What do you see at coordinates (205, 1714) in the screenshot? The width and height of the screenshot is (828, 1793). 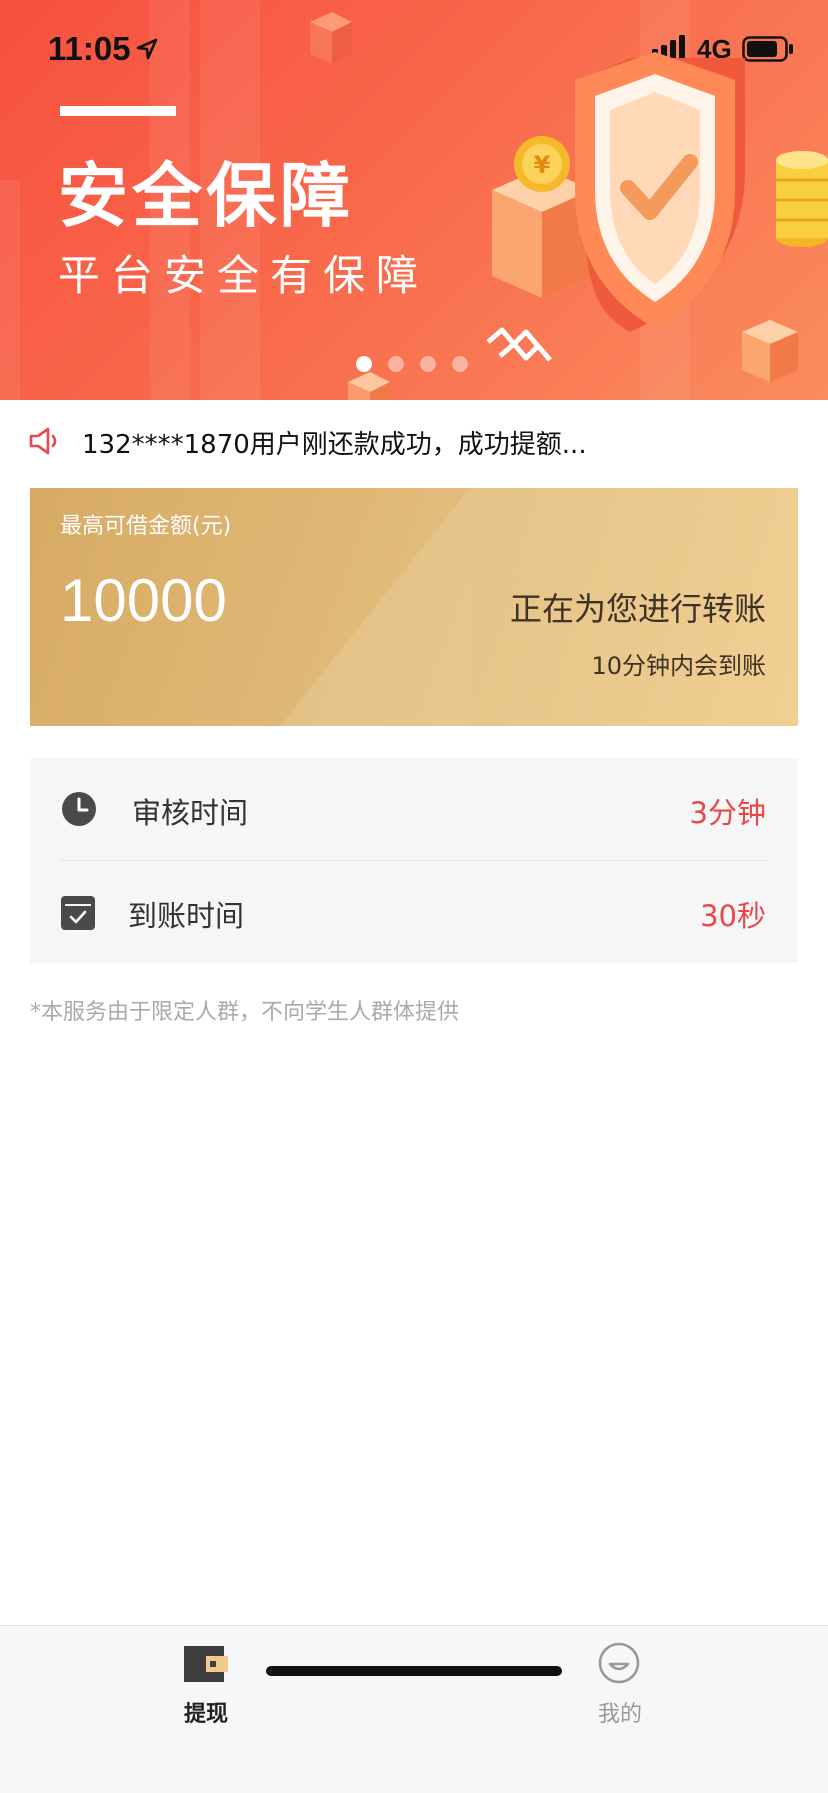 I see `tab-withdraw-label: 提现` at bounding box center [205, 1714].